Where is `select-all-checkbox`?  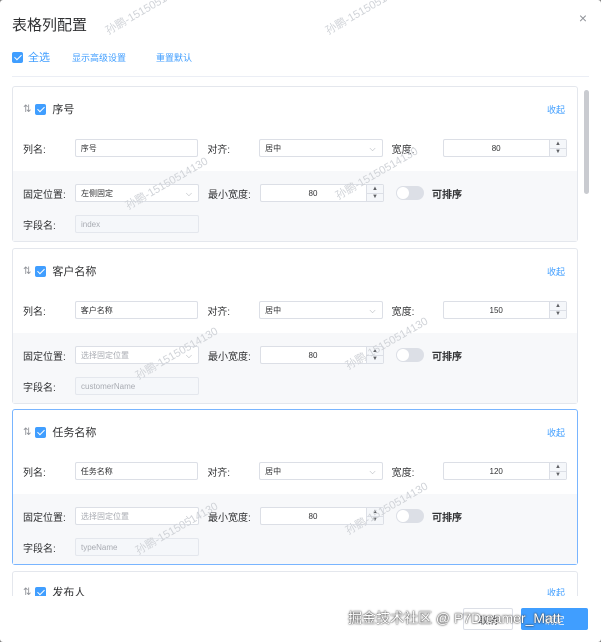
select-all-checkbox is located at coordinates (17, 57).